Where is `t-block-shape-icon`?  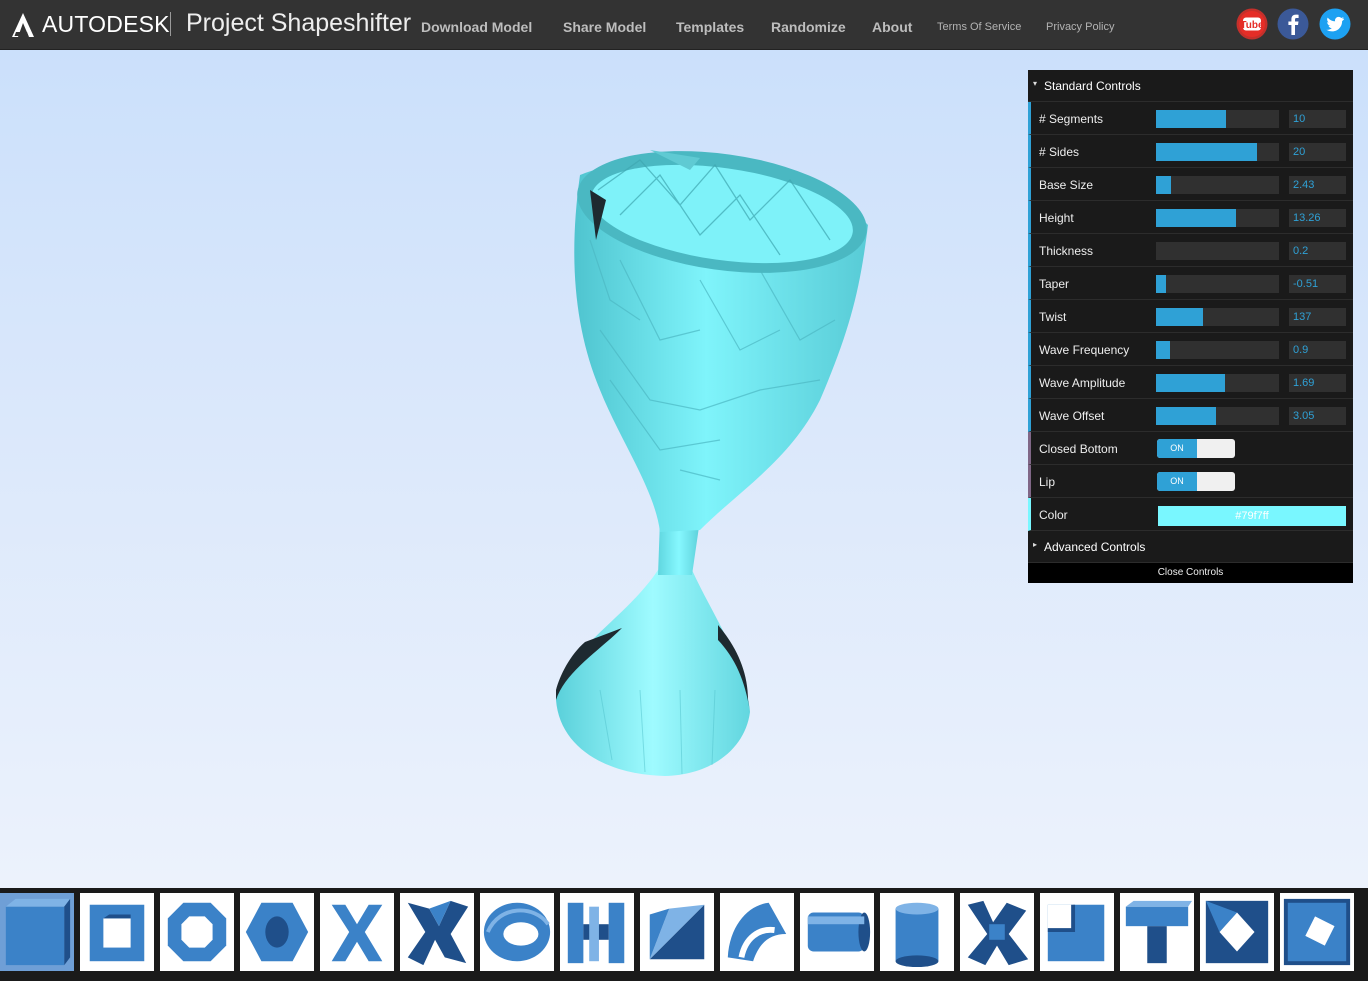
t-block-shape-icon is located at coordinates (1159, 932).